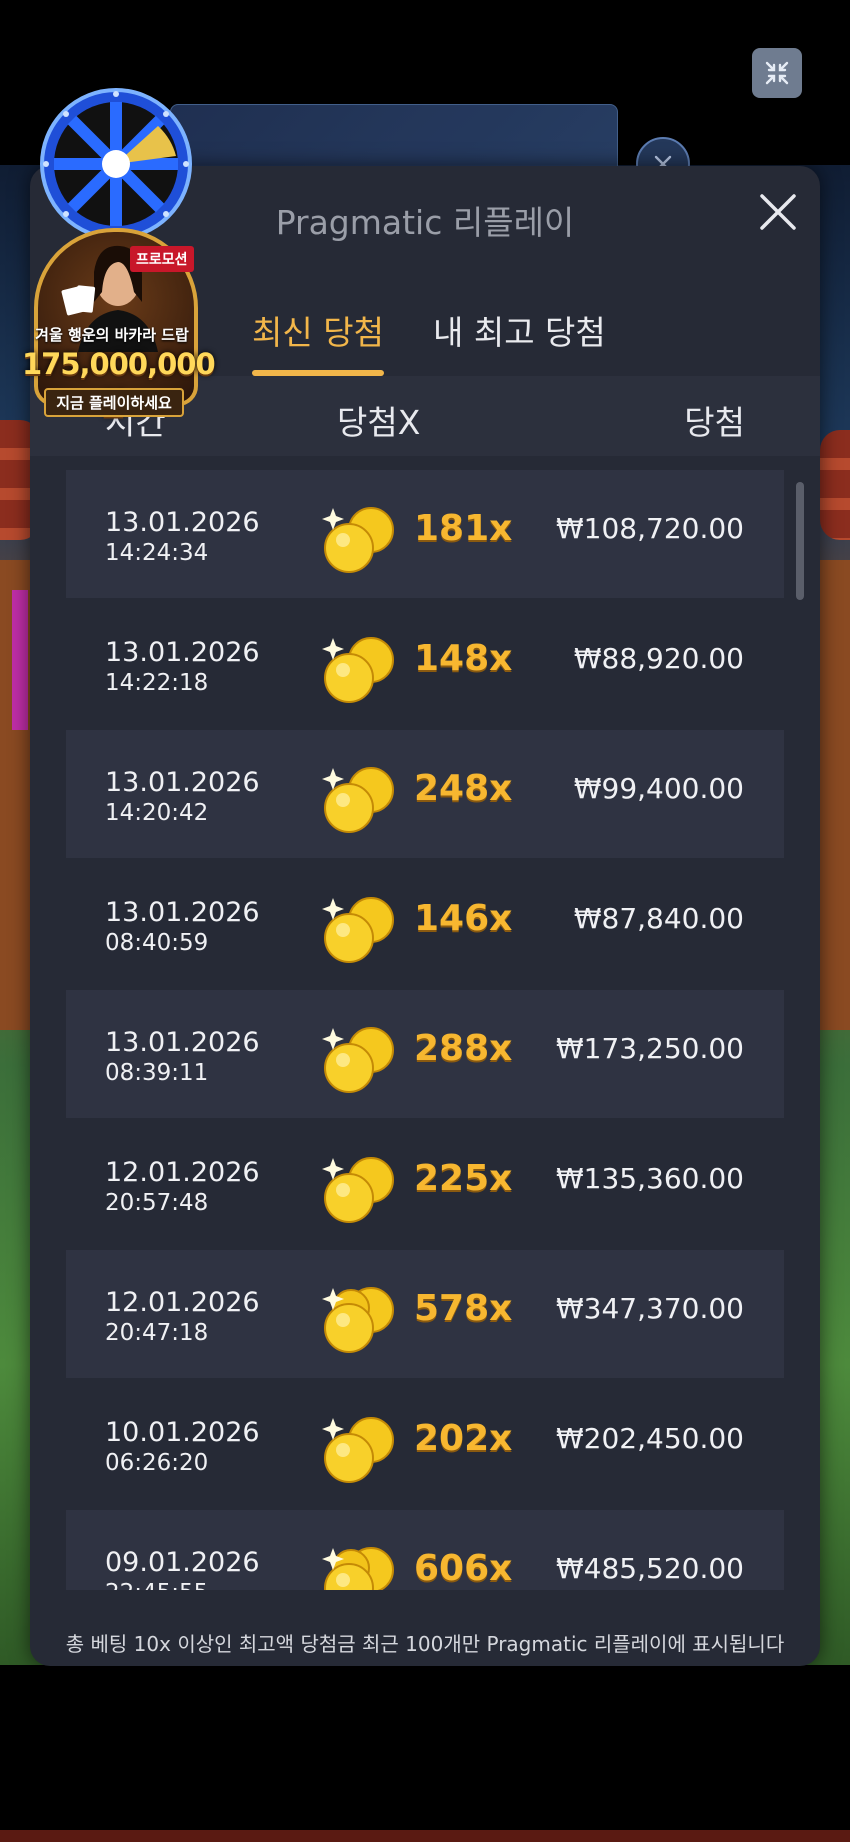 The height and width of the screenshot is (1842, 850). I want to click on row-win-amount: ₩173,250.00, so click(649, 1048).